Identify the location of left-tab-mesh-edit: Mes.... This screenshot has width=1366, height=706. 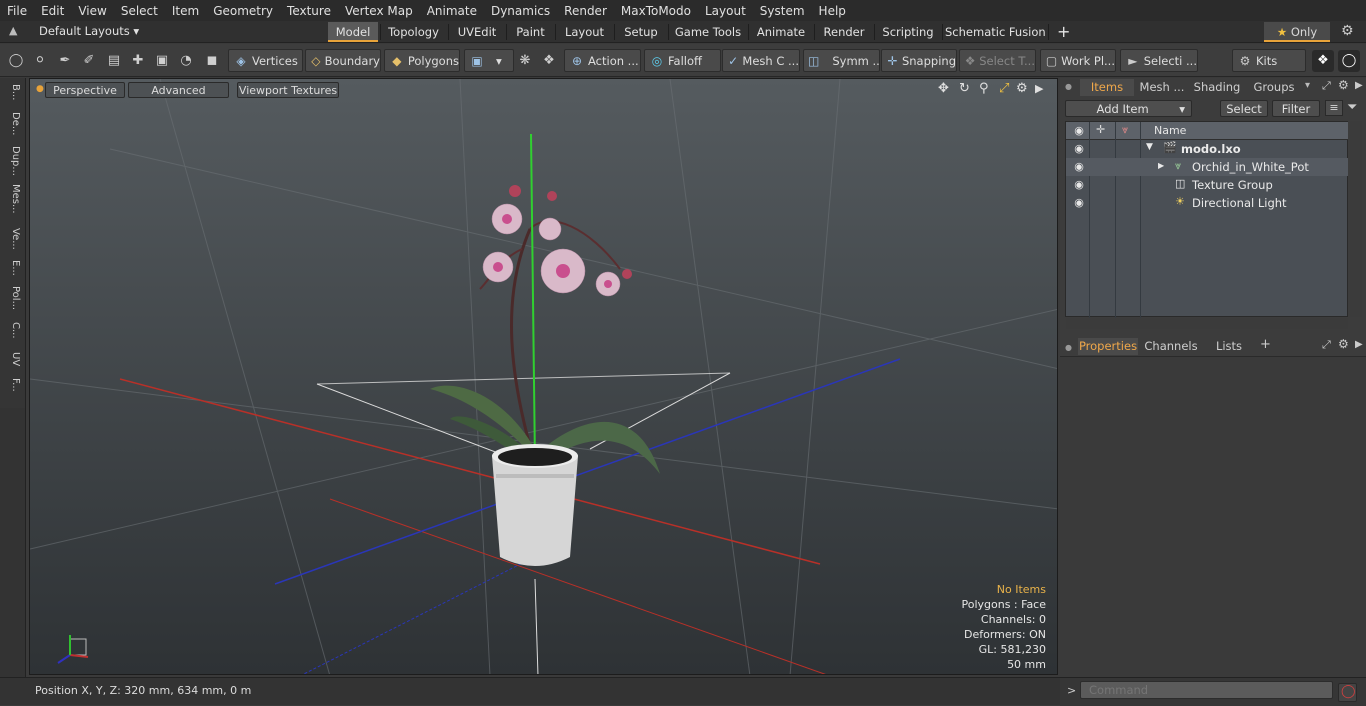
(12, 199).